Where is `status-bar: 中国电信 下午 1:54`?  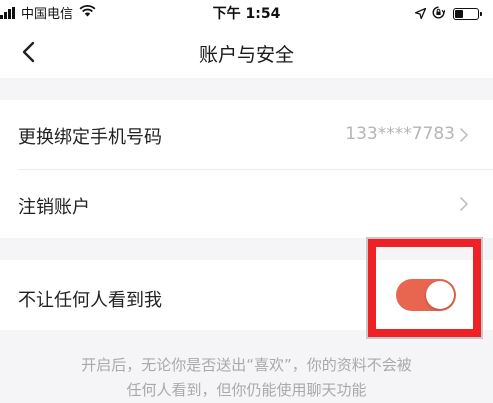 status-bar: 中国电信 下午 1:54 is located at coordinates (246, 13).